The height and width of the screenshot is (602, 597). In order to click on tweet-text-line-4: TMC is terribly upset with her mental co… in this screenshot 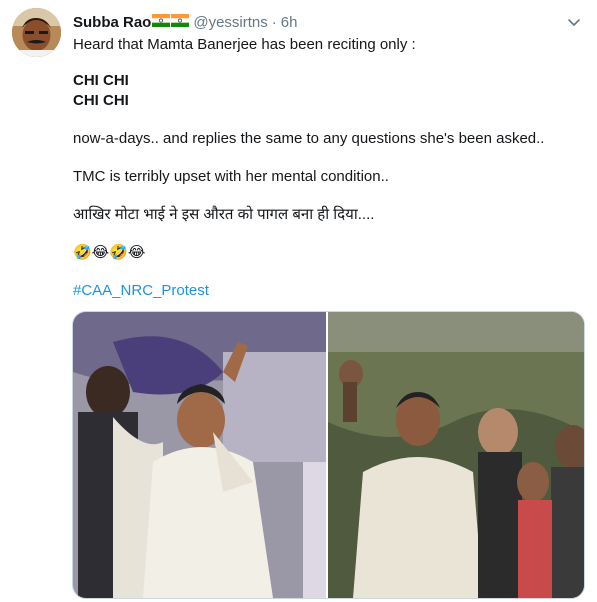, I will do `click(231, 176)`.